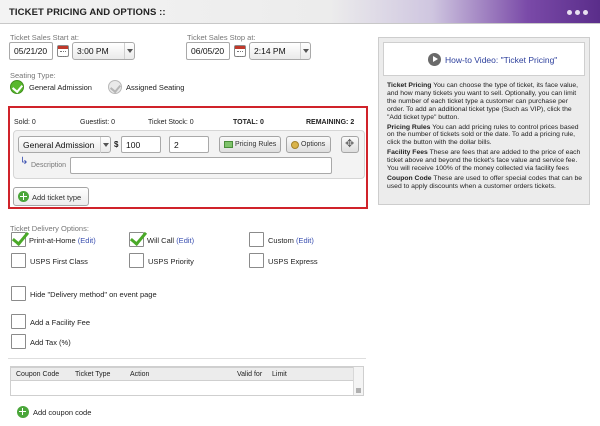 The height and width of the screenshot is (426, 600). Describe the element at coordinates (161, 240) in the screenshot. I see `will-call-text: Will Call` at that location.